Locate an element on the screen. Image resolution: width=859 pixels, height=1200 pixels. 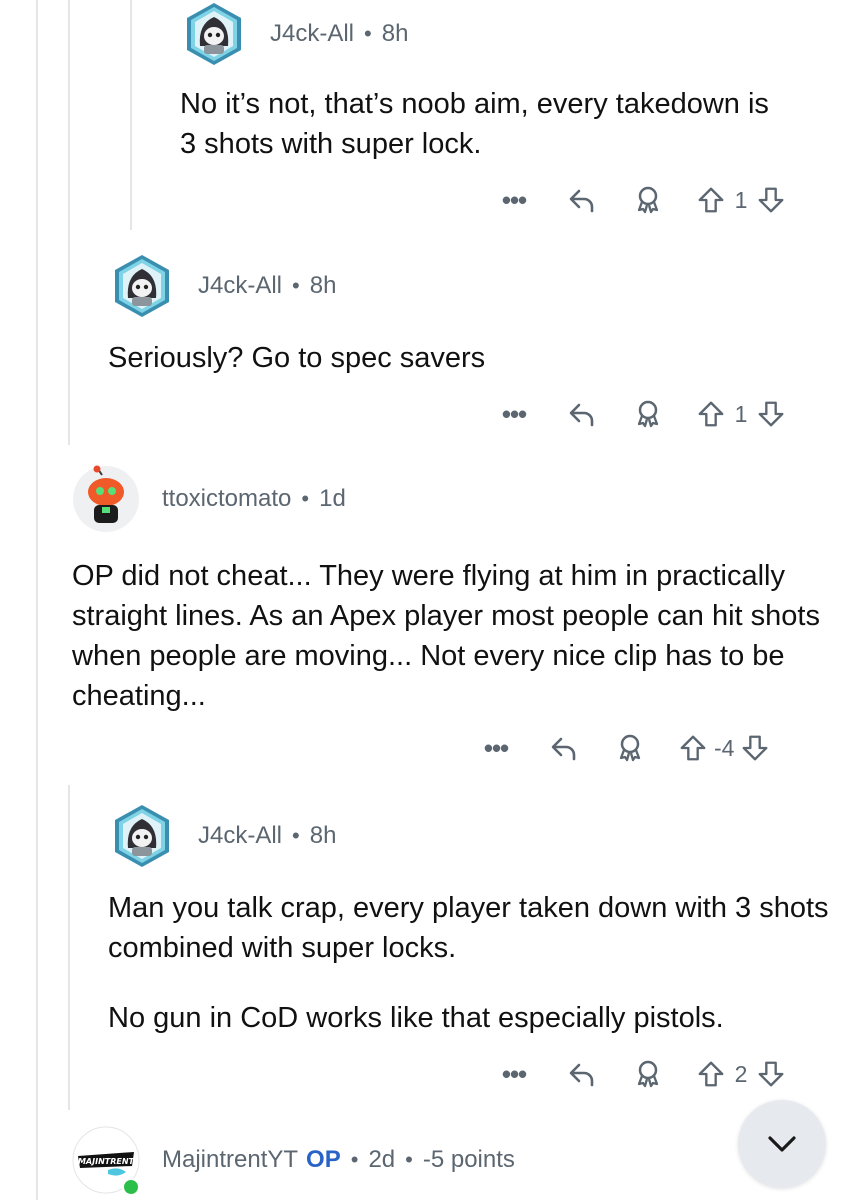
username: ttoxictomato is located at coordinates (226, 499).